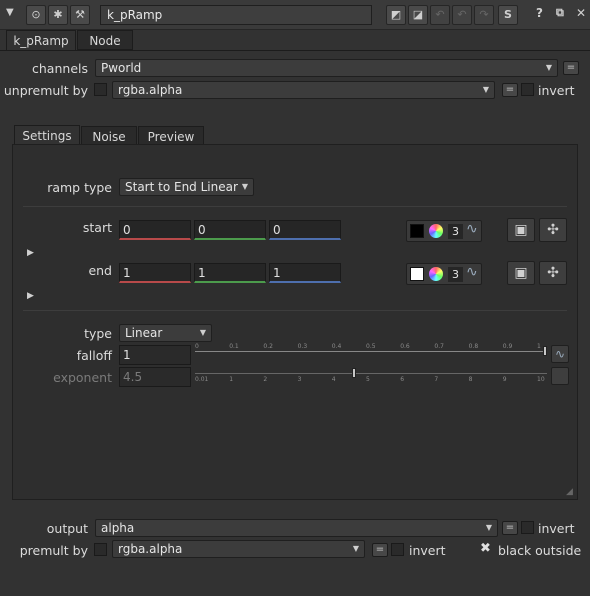 The height and width of the screenshot is (596, 590). Describe the element at coordinates (560, 354) in the screenshot. I see `falloff-curve-icon: ∿` at that location.